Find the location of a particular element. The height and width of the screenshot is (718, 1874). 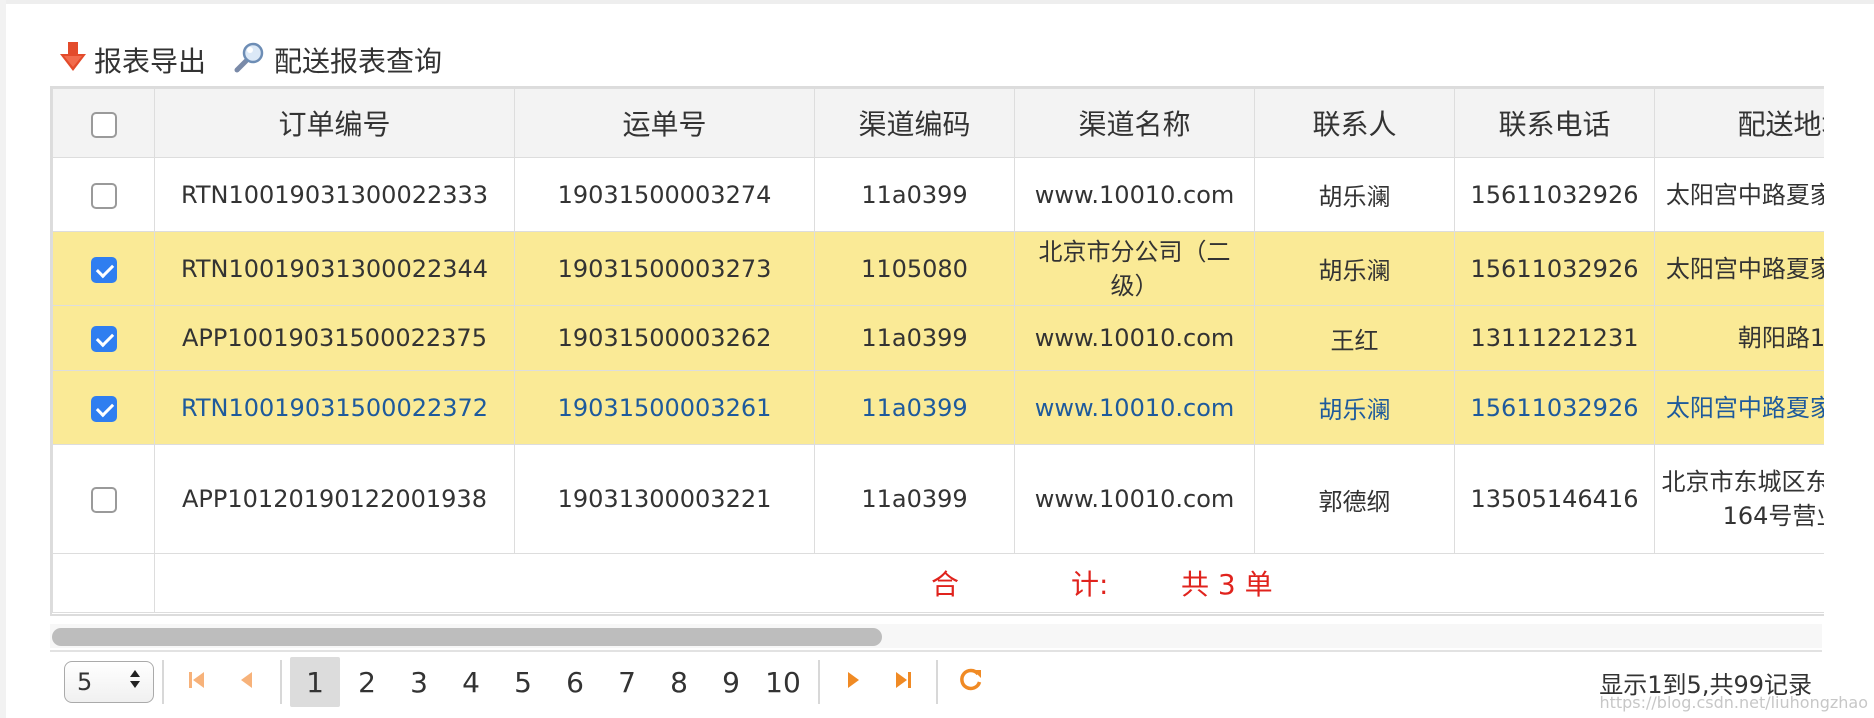

select-arrows-icon is located at coordinates (135, 682).